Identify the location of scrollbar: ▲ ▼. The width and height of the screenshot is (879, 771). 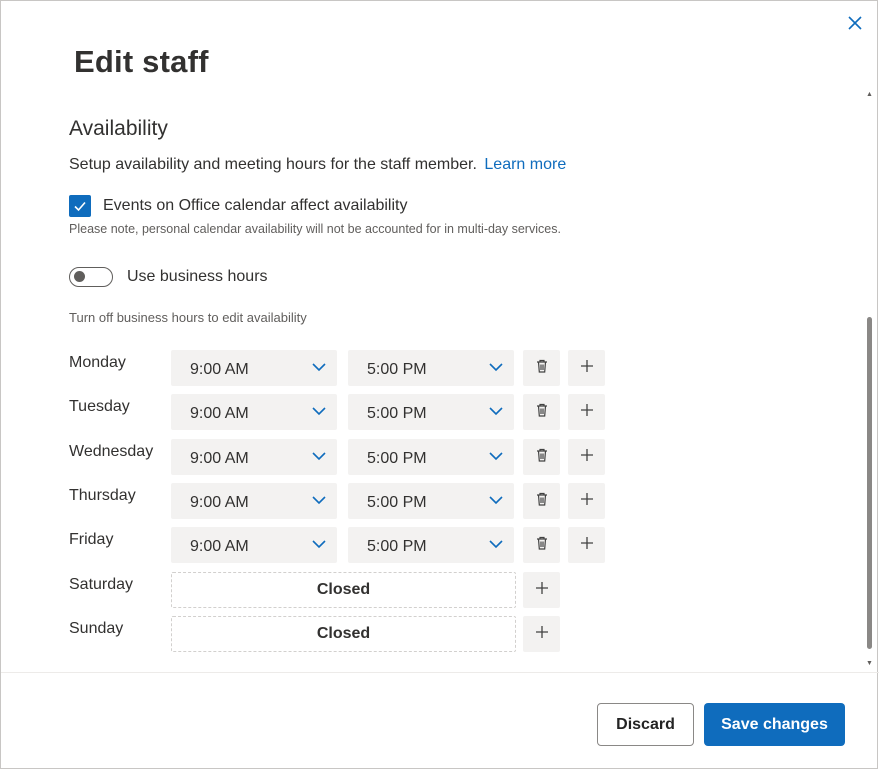
(869, 380).